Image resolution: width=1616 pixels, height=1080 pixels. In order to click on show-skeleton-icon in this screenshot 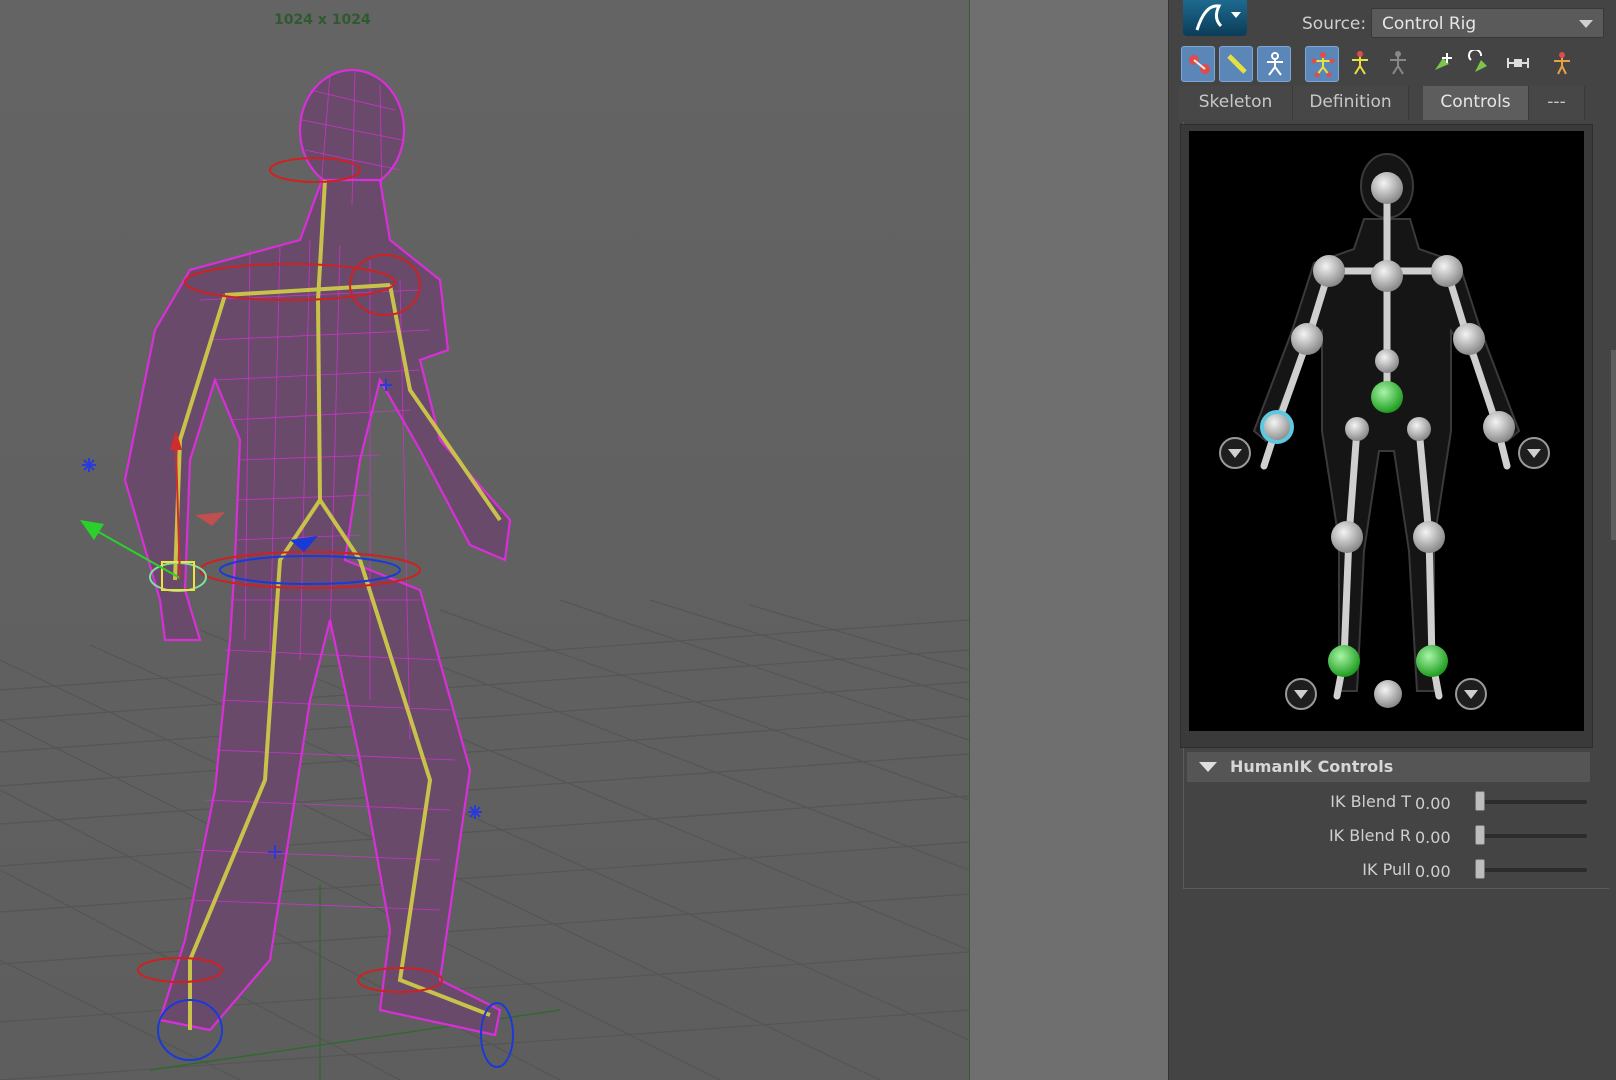, I will do `click(1199, 64)`.